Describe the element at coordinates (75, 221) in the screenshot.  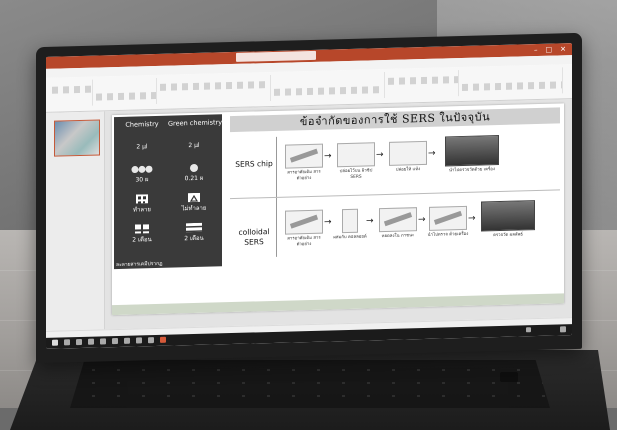
I see `slide-thumbnail-pane` at that location.